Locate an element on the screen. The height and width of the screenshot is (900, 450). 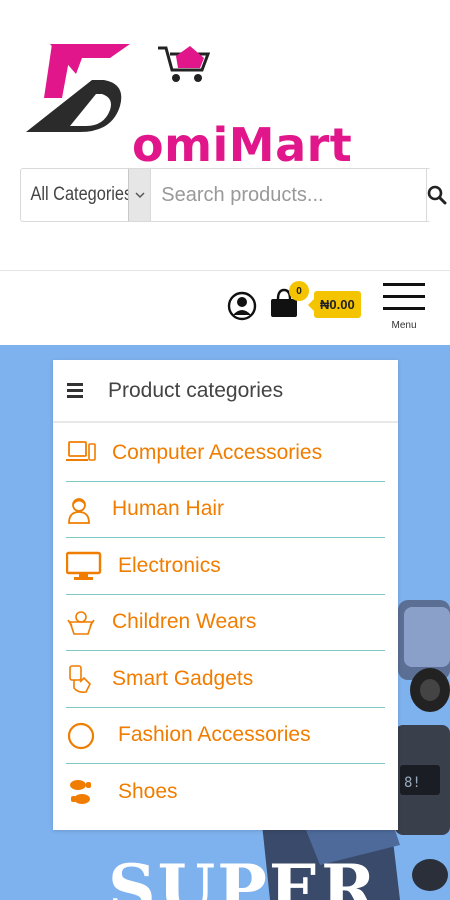
category-item-computer-accessories: Computer Accessories is located at coordinates (225, 453).